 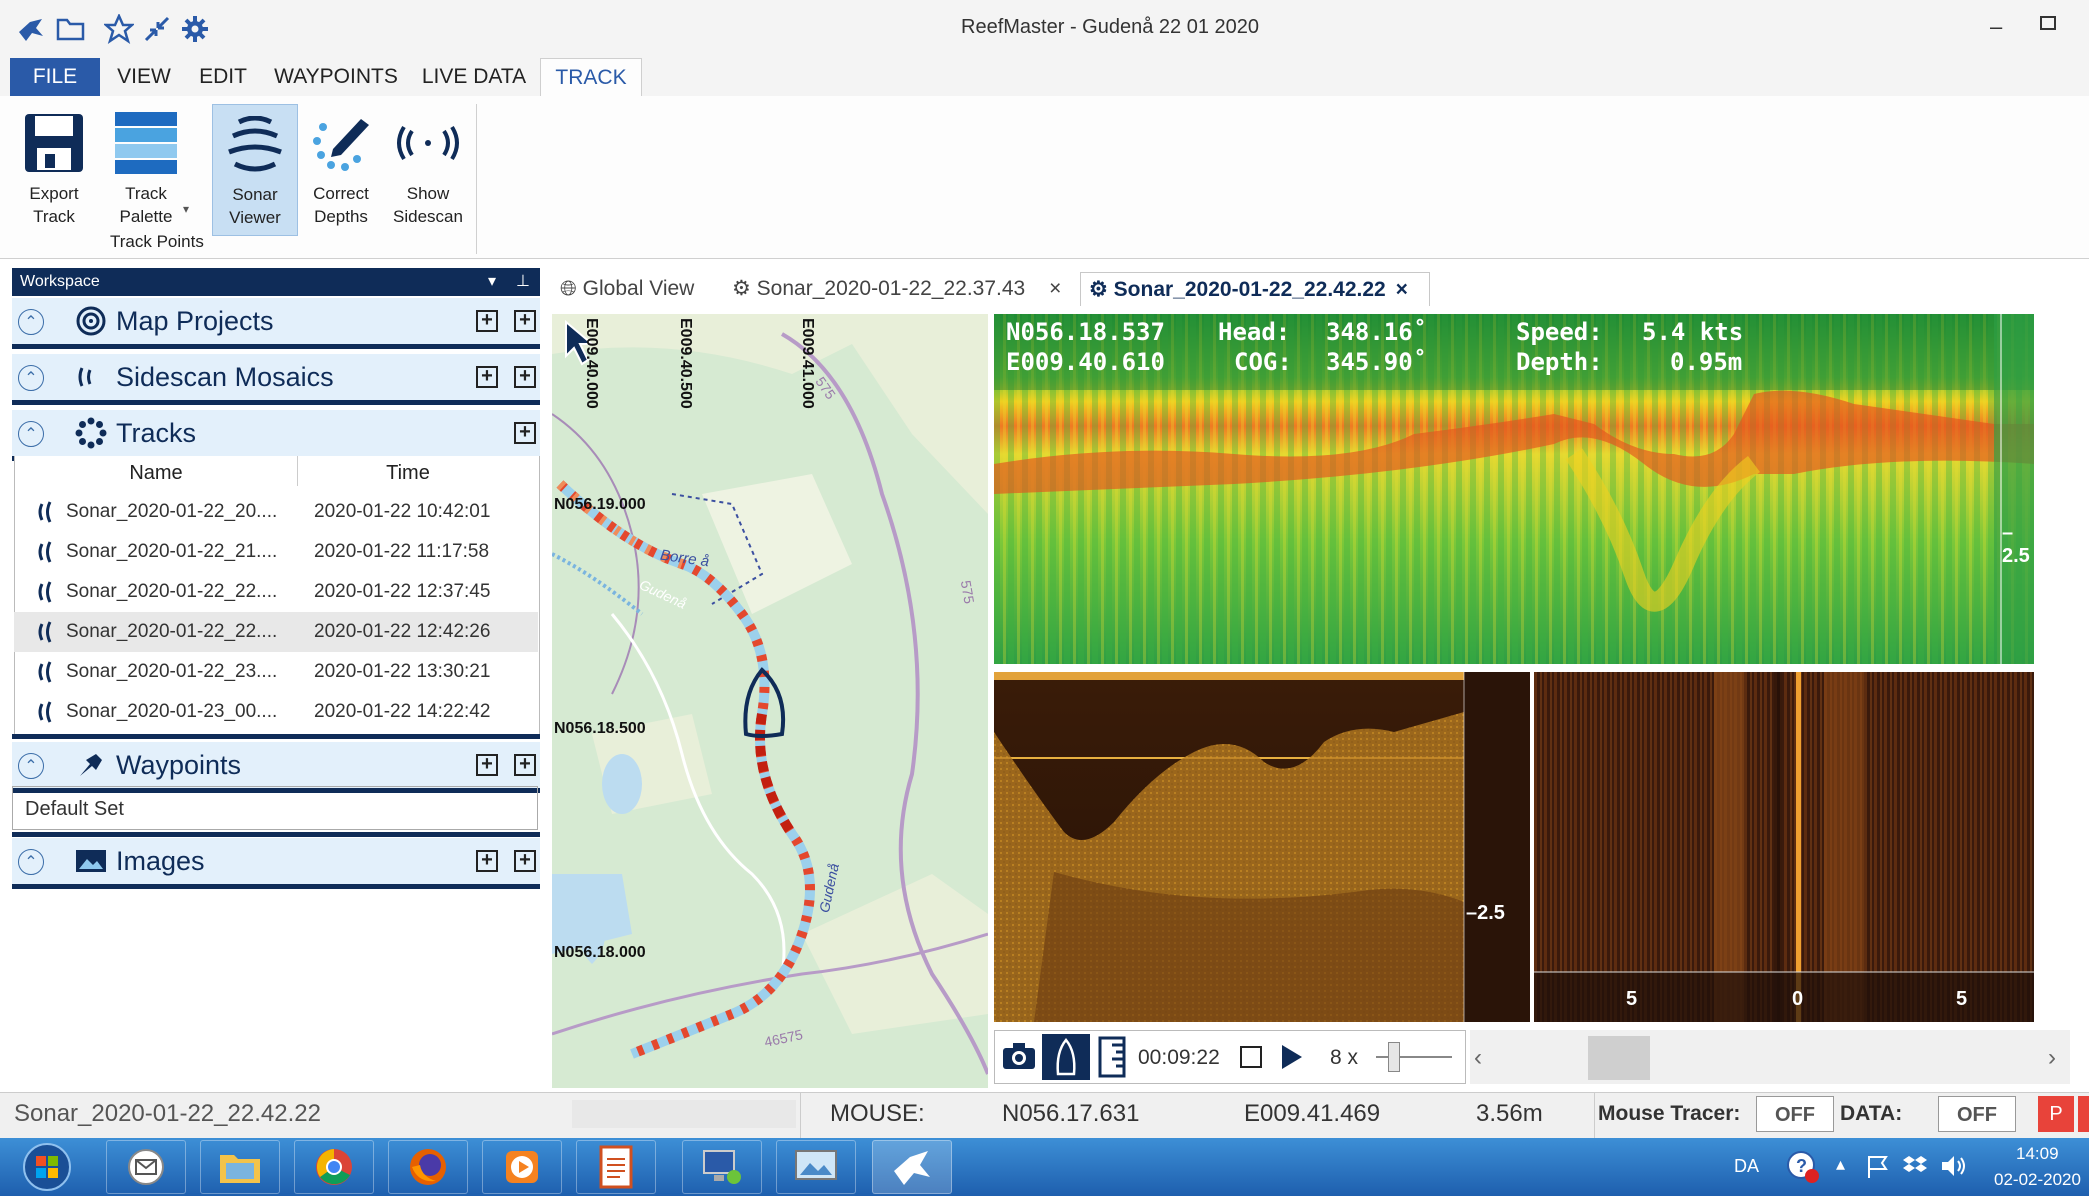 What do you see at coordinates (722, 1167) in the screenshot?
I see `taskbar-computer-icon` at bounding box center [722, 1167].